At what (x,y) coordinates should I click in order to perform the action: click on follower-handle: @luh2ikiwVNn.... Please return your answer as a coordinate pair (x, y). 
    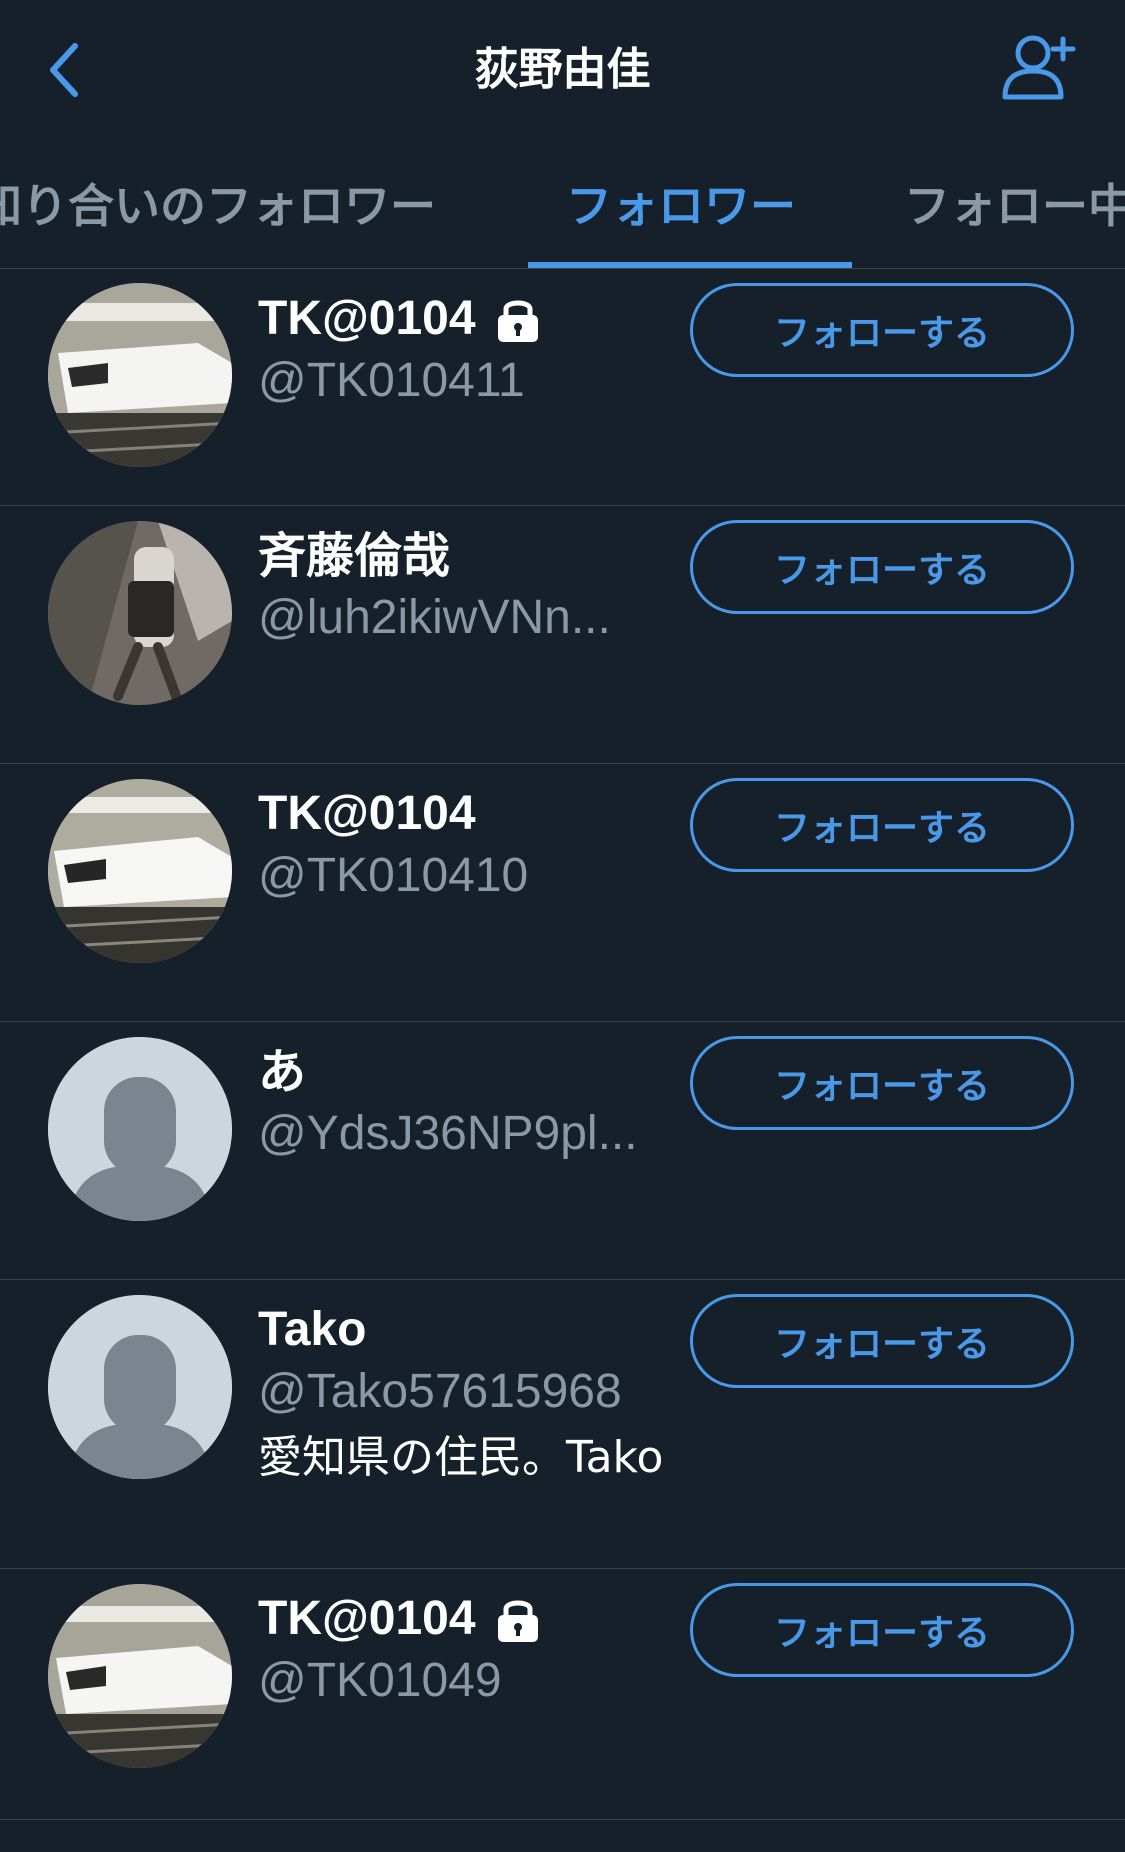
    Looking at the image, I should click on (434, 617).